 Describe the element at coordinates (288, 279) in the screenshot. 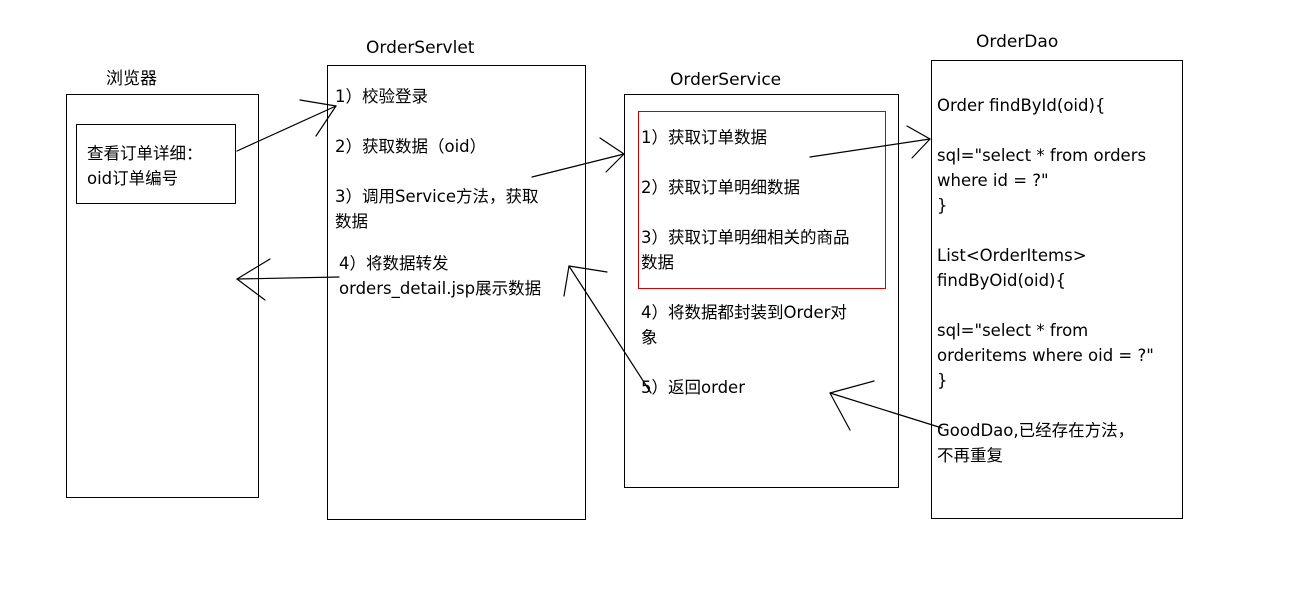

I see `arrow-servlet-to-browser` at that location.